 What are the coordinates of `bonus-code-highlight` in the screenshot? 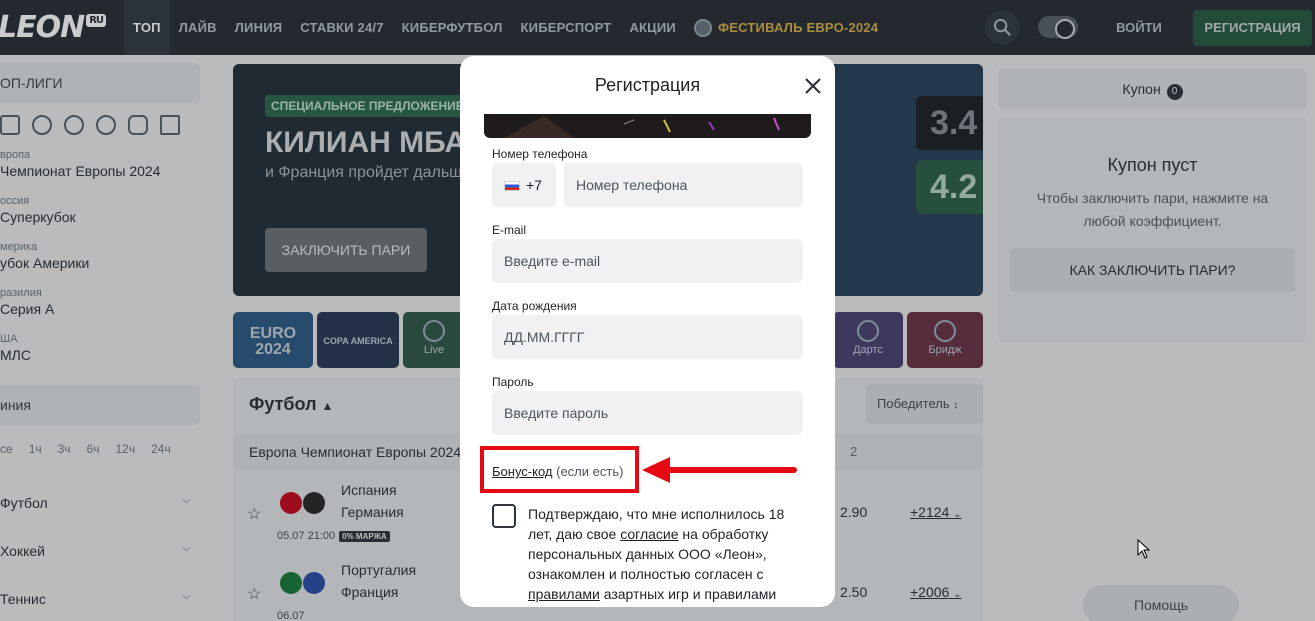 It's located at (559, 469).